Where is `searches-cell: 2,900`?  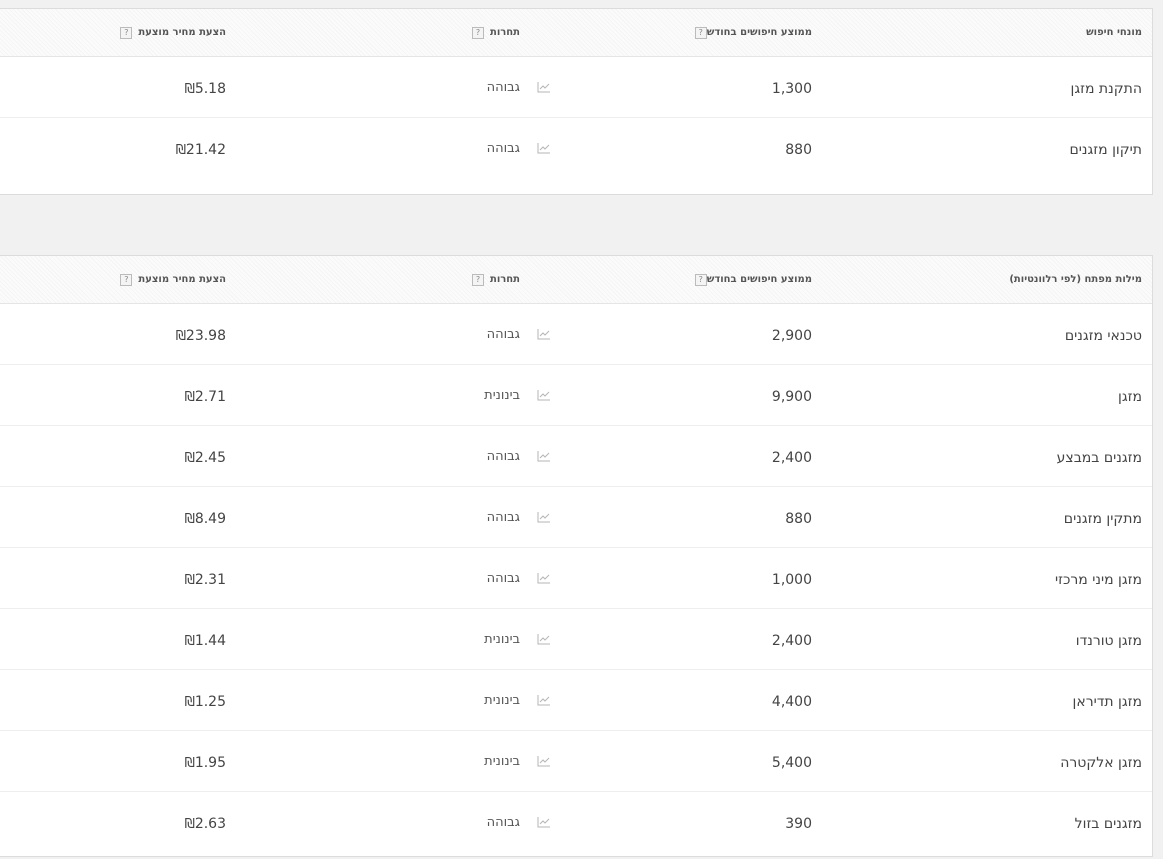
searches-cell: 2,900 is located at coordinates (791, 336).